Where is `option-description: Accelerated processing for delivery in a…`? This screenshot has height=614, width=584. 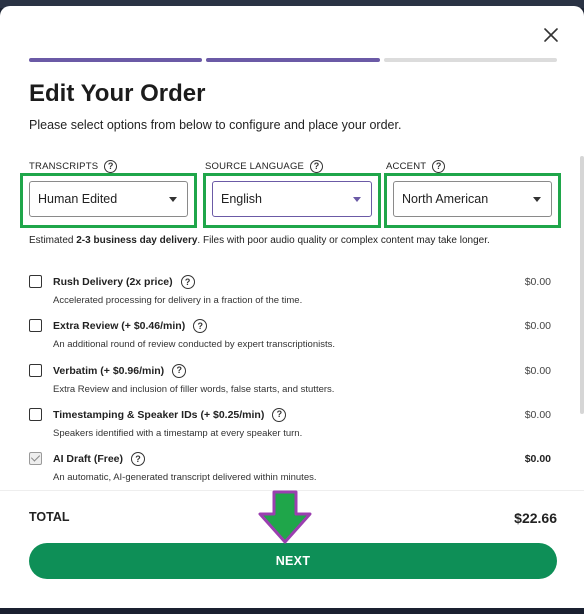
option-description: Accelerated processing for delivery in a… is located at coordinates (178, 300).